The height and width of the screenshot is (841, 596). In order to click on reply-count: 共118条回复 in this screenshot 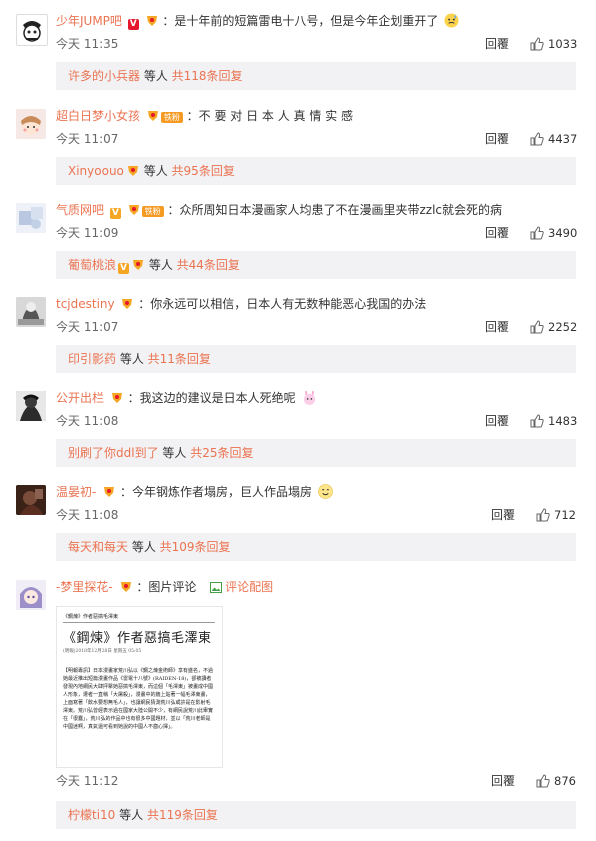, I will do `click(207, 76)`.